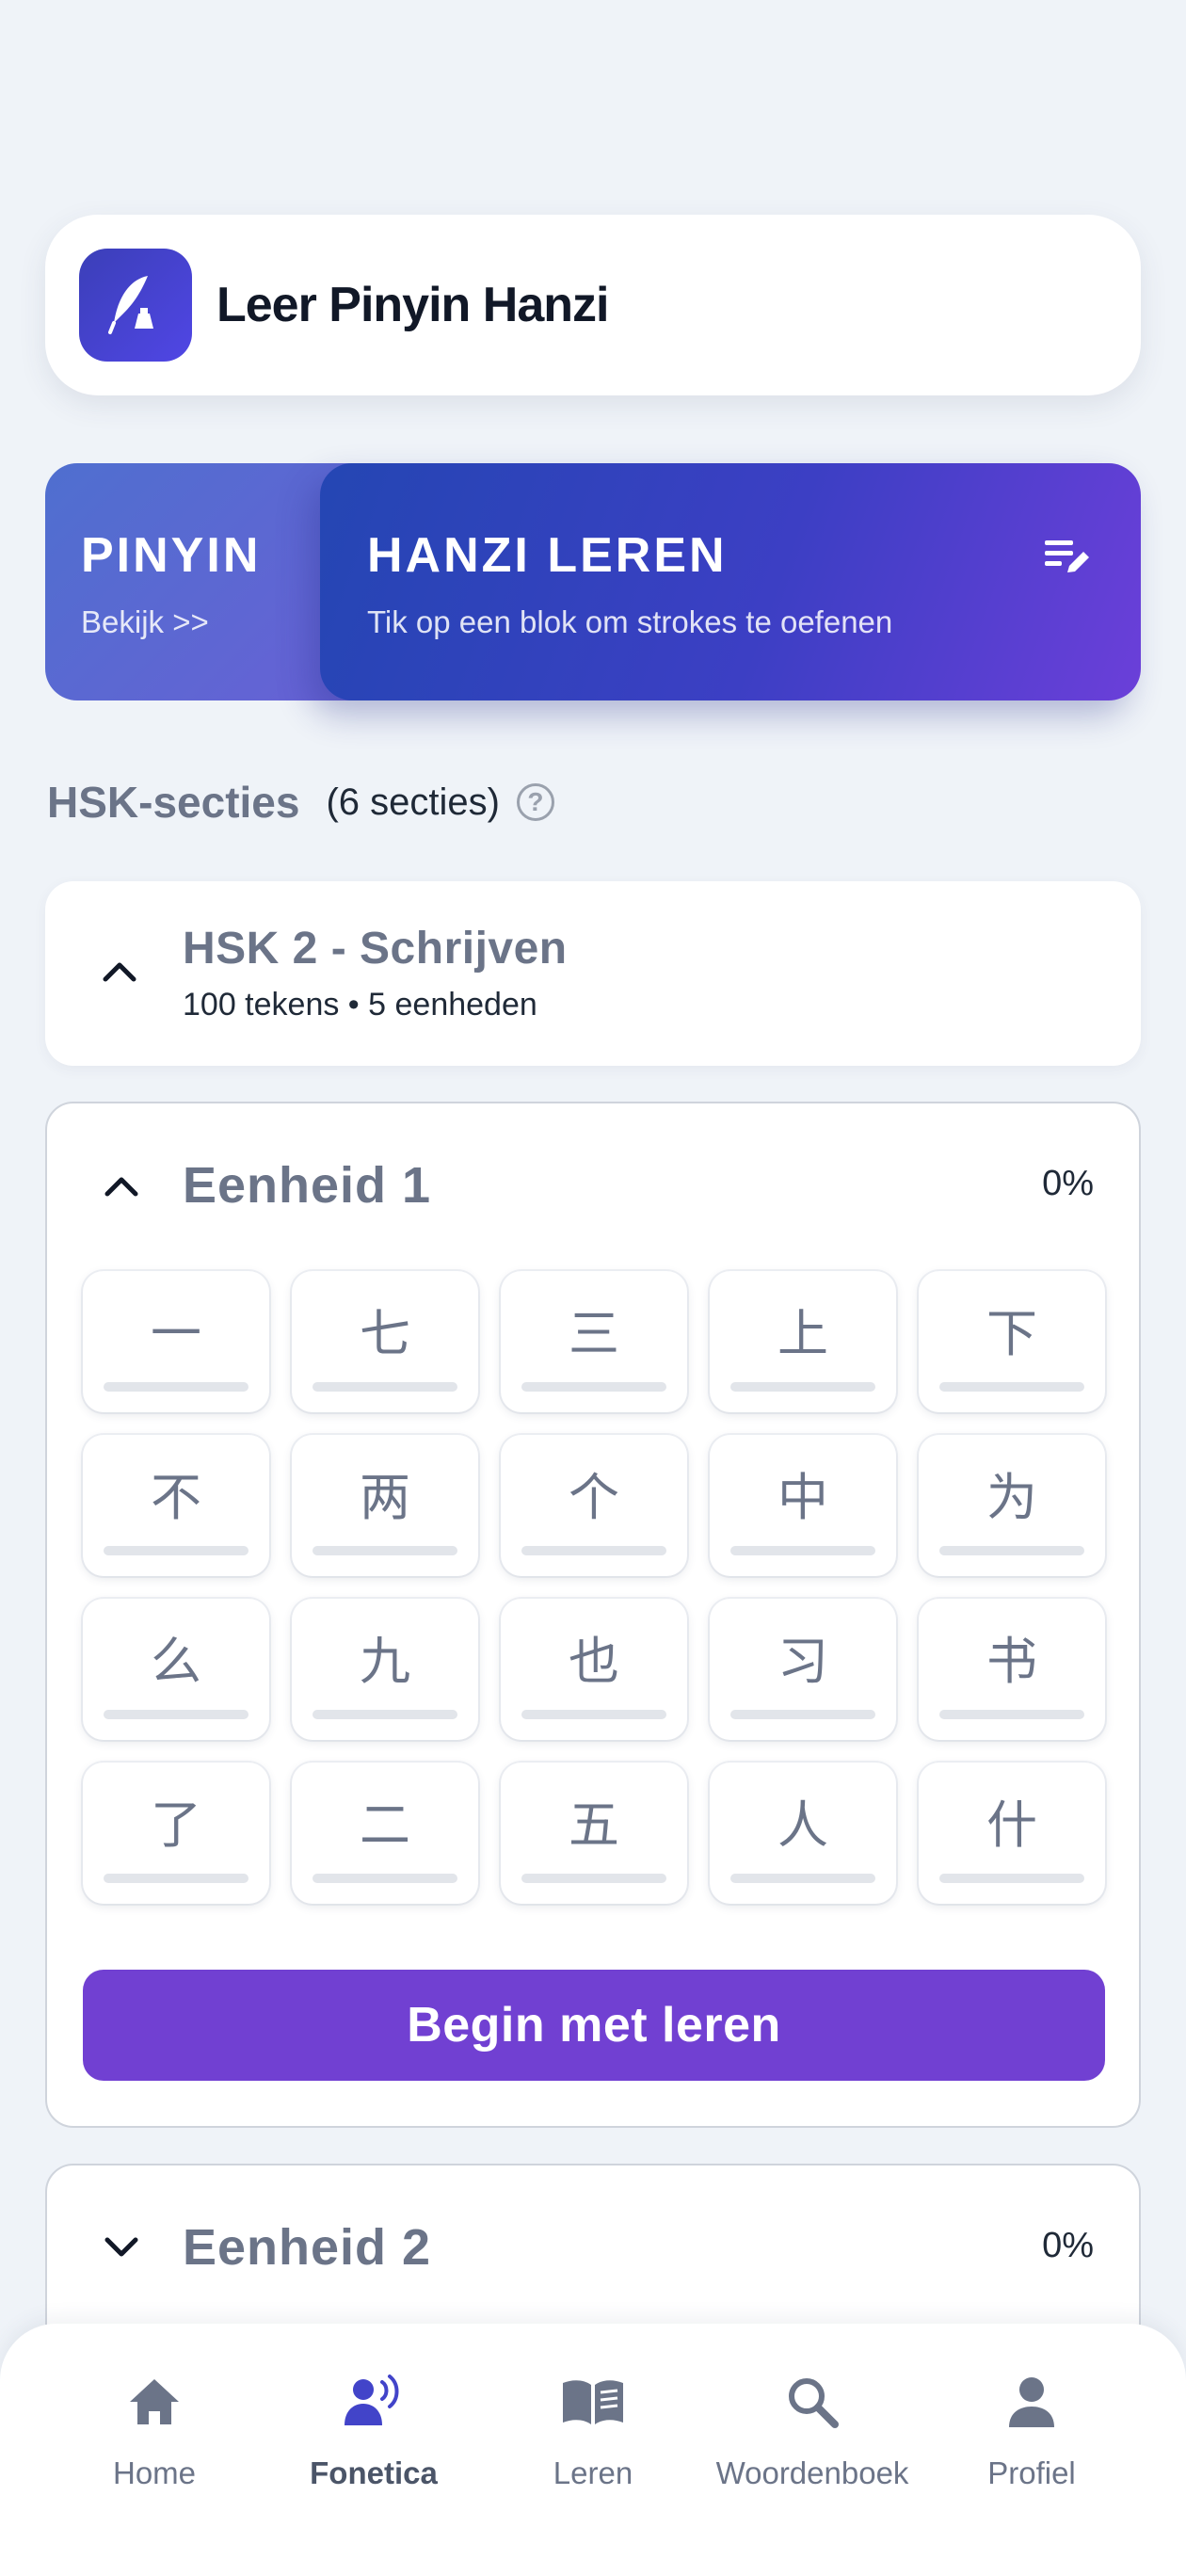 The height and width of the screenshot is (2576, 1186). I want to click on character-tile: 上, so click(803, 1341).